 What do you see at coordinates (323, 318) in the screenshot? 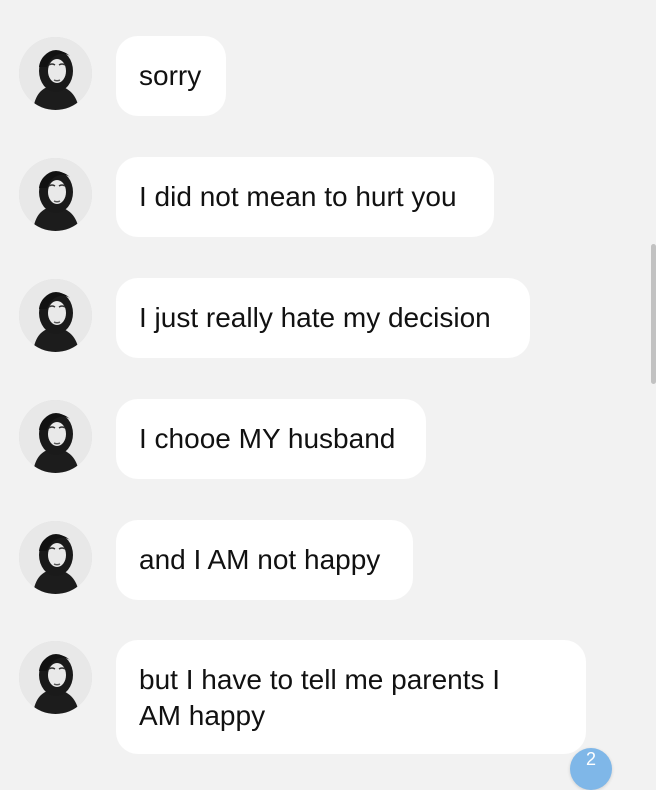
I see `message-bubble: I just really hate my decision` at bounding box center [323, 318].